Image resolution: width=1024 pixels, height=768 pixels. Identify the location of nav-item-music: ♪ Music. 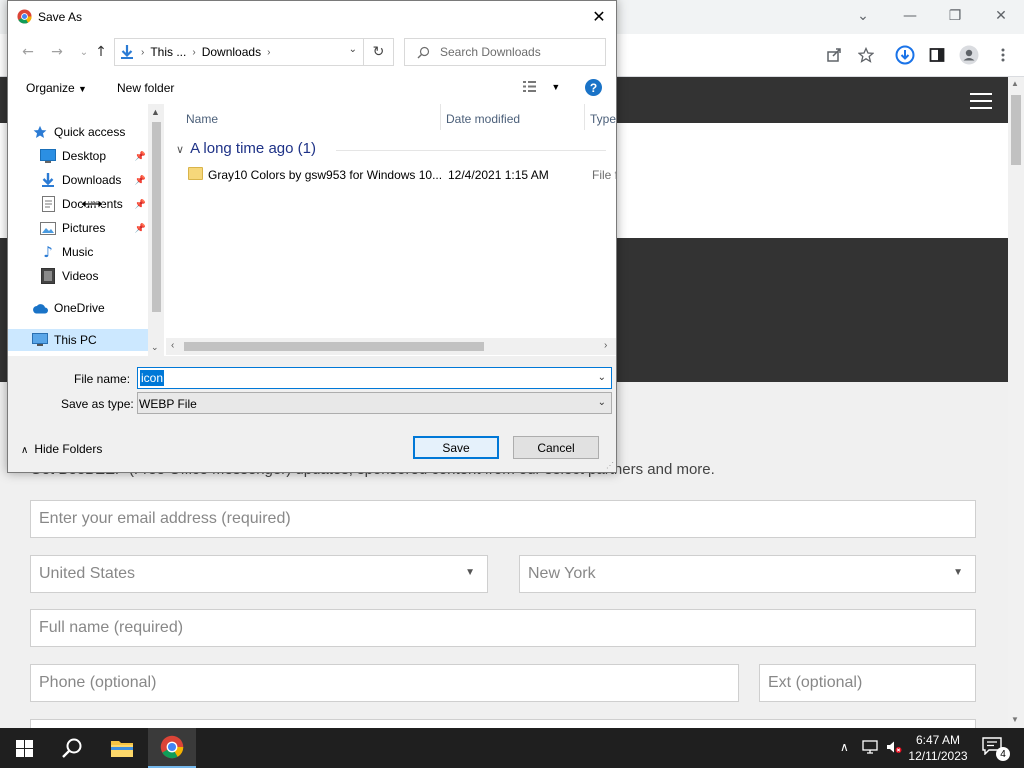
(78, 252).